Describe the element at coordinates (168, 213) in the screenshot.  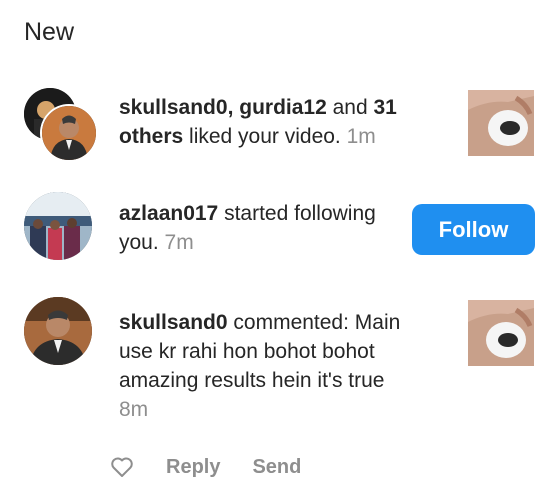
I see `username-link: azlaan017` at that location.